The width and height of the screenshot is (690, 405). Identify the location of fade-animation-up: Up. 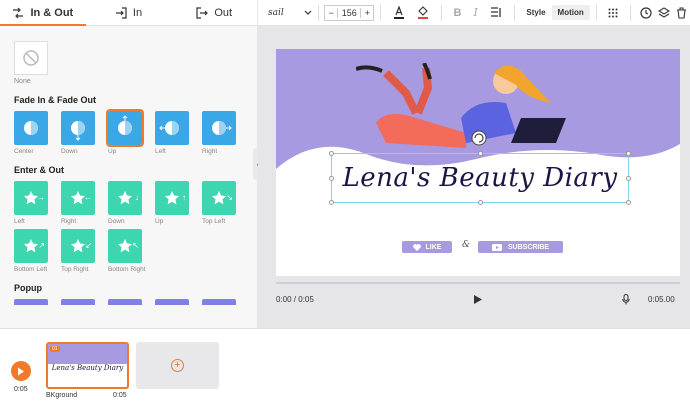
(125, 132).